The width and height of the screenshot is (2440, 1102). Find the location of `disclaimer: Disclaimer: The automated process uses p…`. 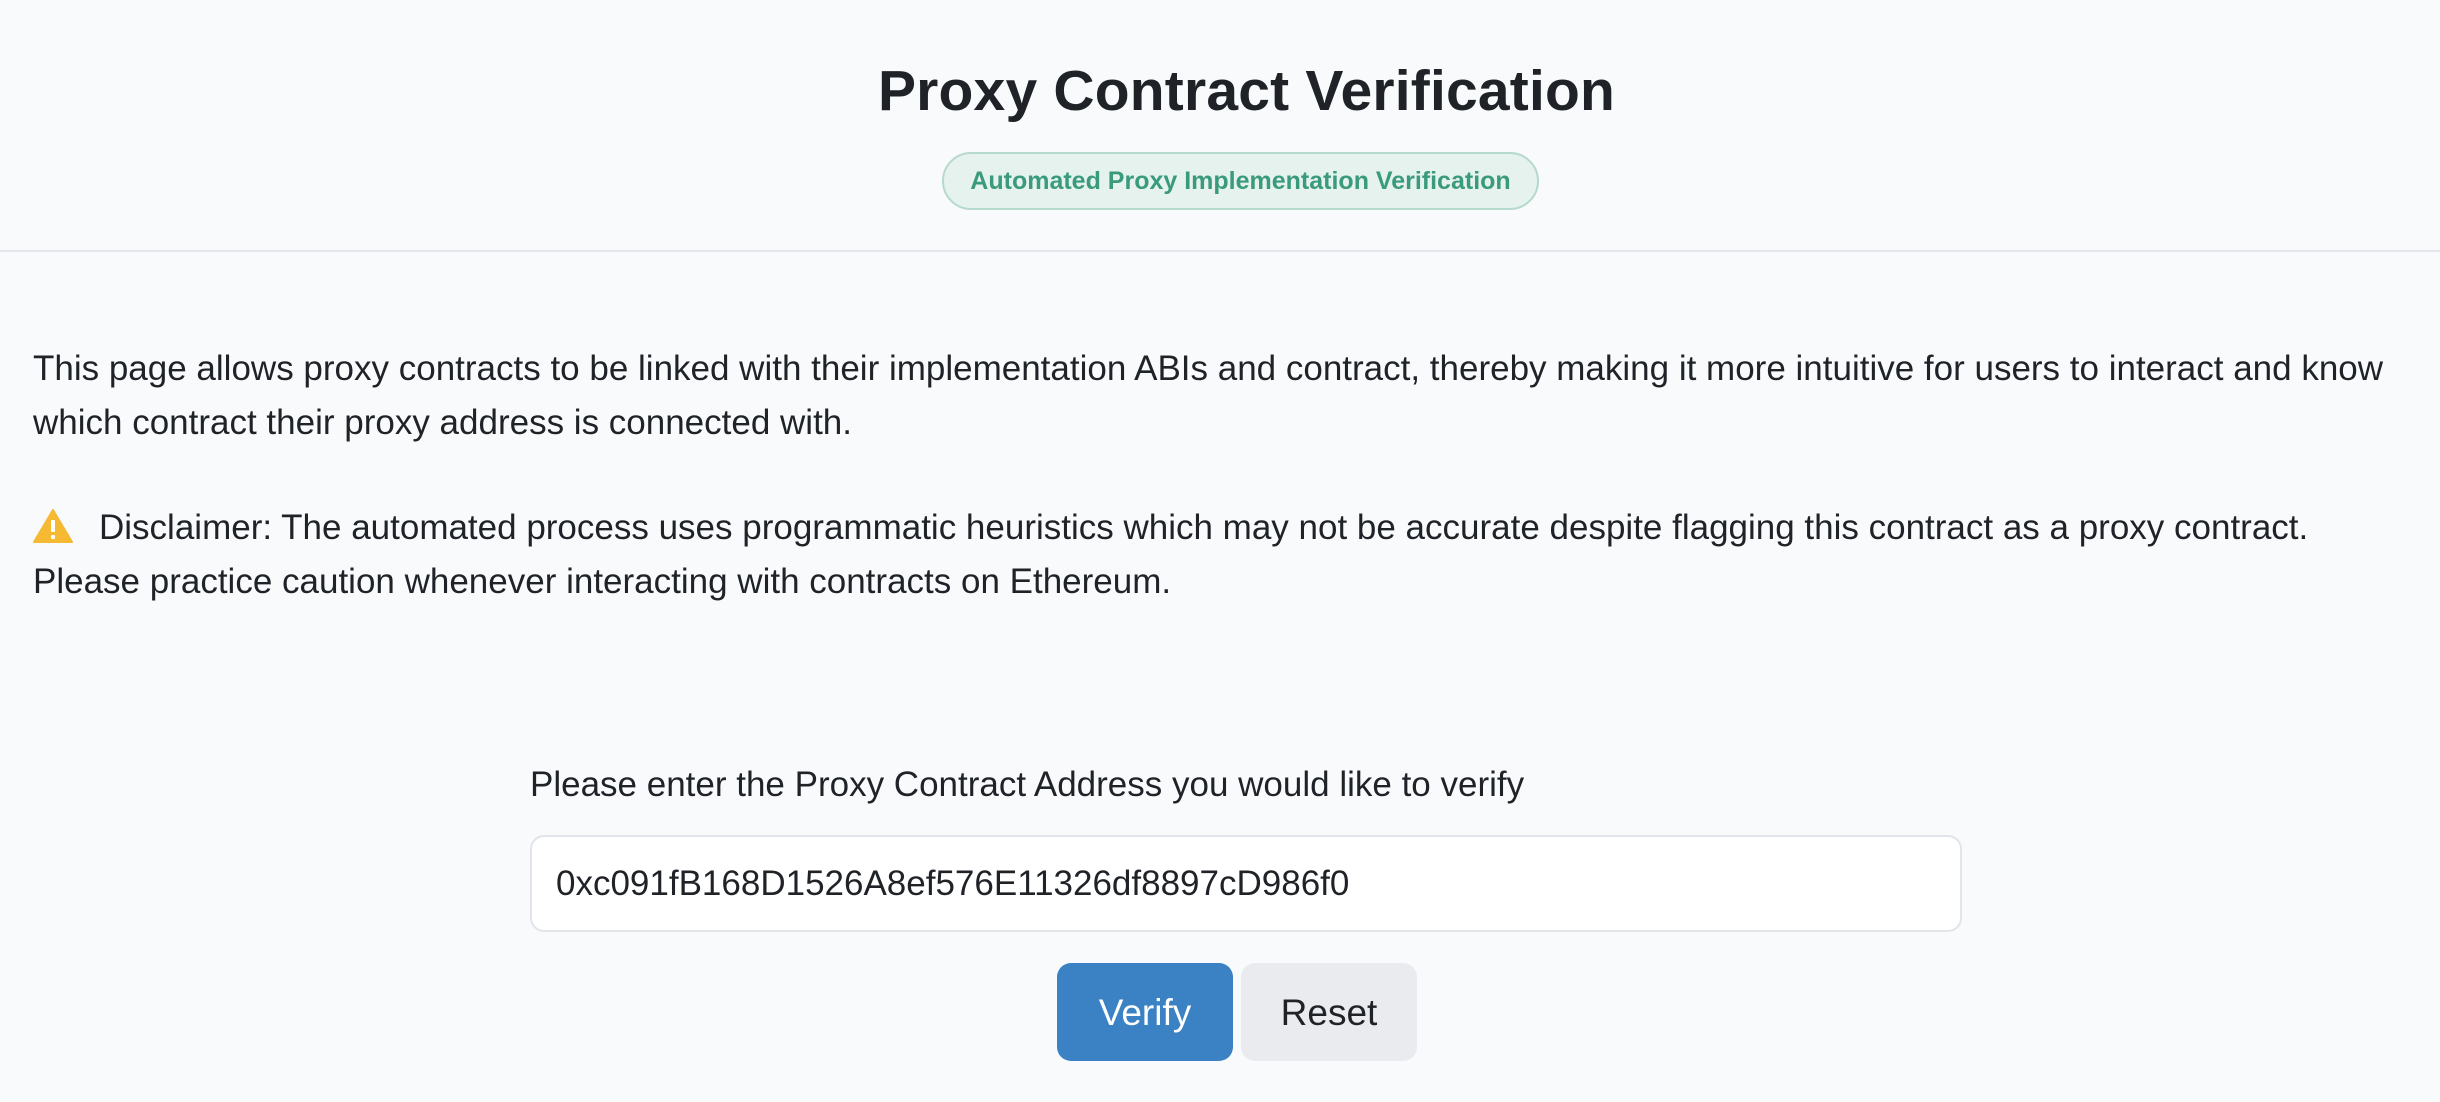

disclaimer: Disclaimer: The automated process uses p… is located at coordinates (1223, 555).